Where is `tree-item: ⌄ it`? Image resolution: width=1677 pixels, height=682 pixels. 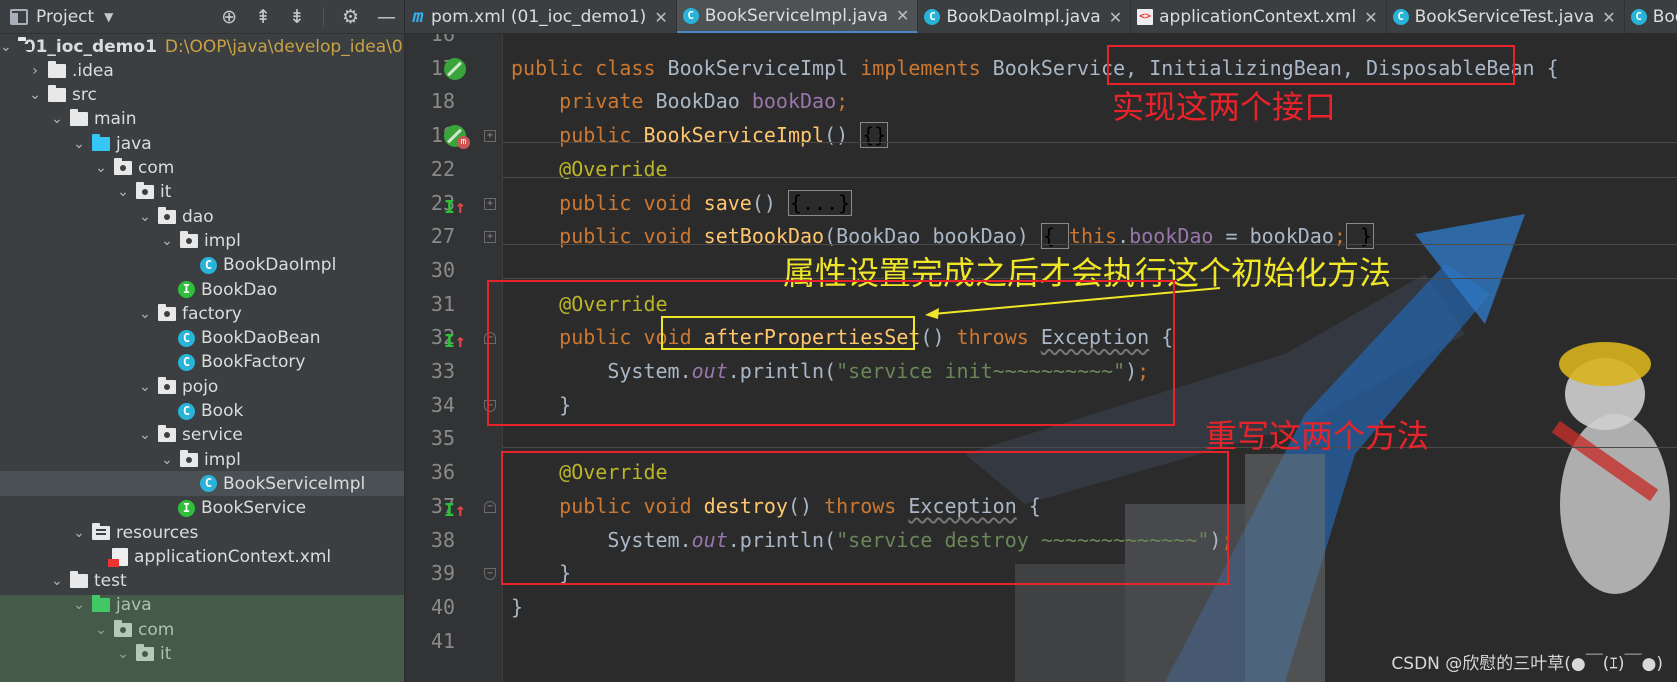 tree-item: ⌄ it is located at coordinates (202, 192).